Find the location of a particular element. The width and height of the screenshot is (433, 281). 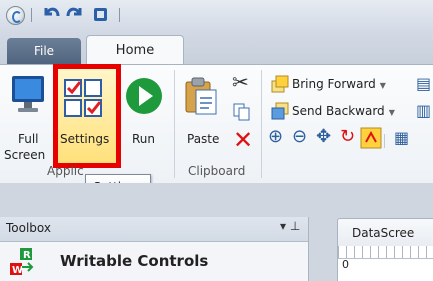

settings-checkbox-icon is located at coordinates (83, 98).